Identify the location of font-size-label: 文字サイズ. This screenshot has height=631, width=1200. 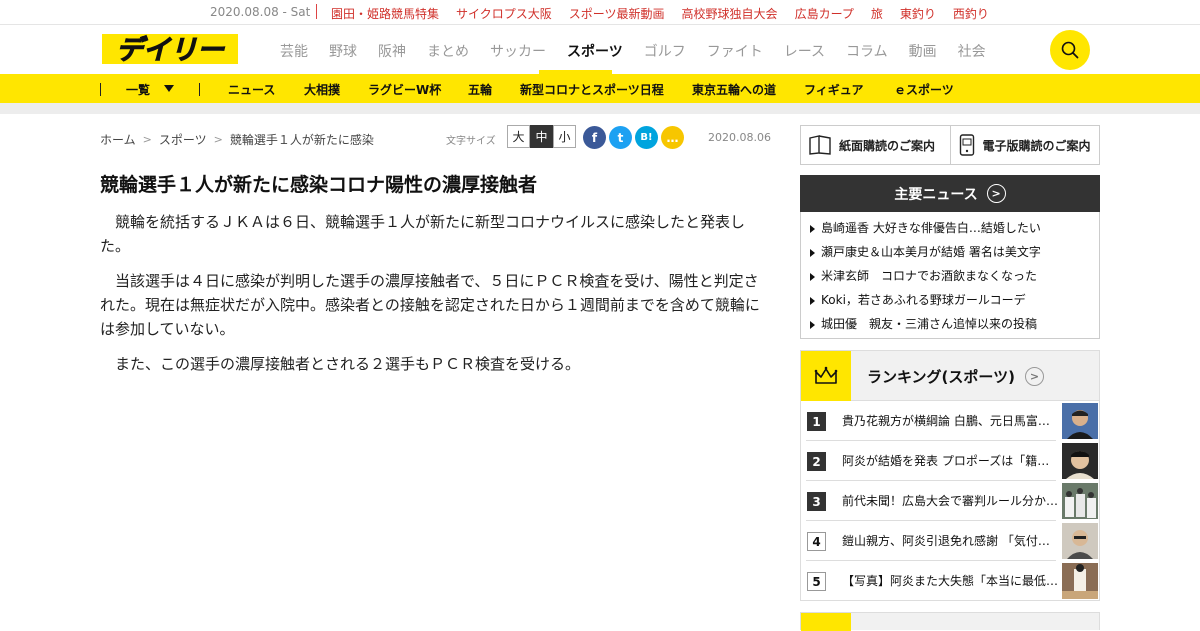
(471, 141).